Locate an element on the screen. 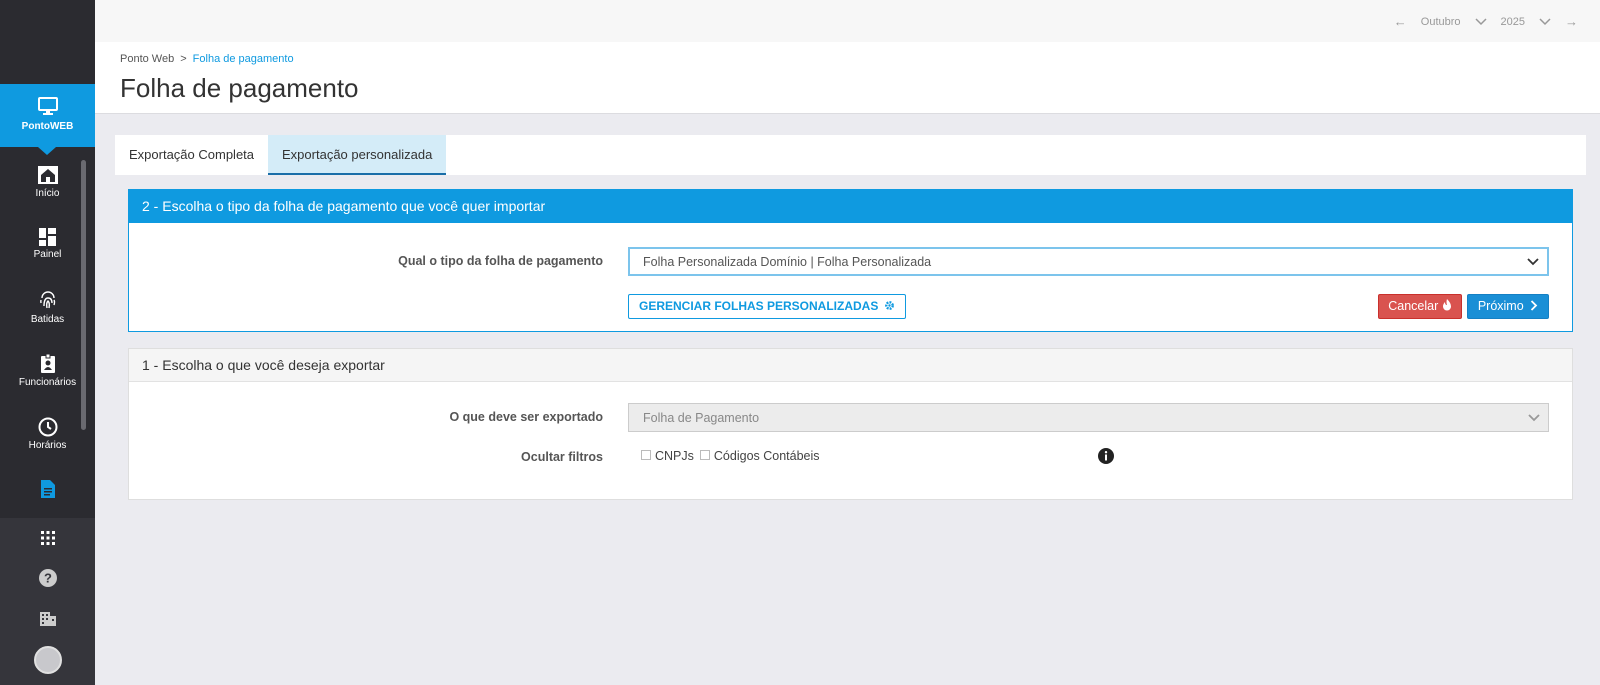  year-label: 2025 is located at coordinates (1513, 22).